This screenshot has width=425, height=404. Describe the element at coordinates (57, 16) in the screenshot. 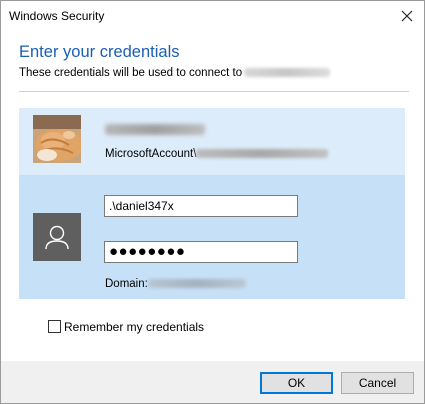

I see `window-title: Windows Security` at that location.